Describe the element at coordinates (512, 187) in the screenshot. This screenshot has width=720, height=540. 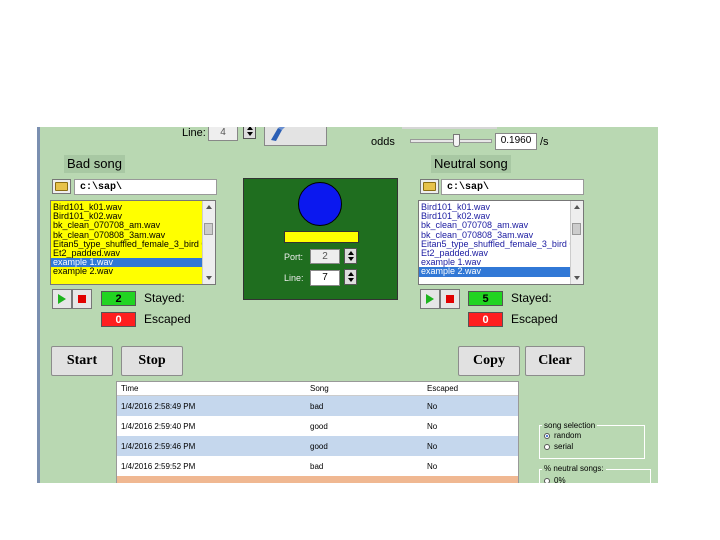
I see `neutral-song-path: c:\sap\` at that location.